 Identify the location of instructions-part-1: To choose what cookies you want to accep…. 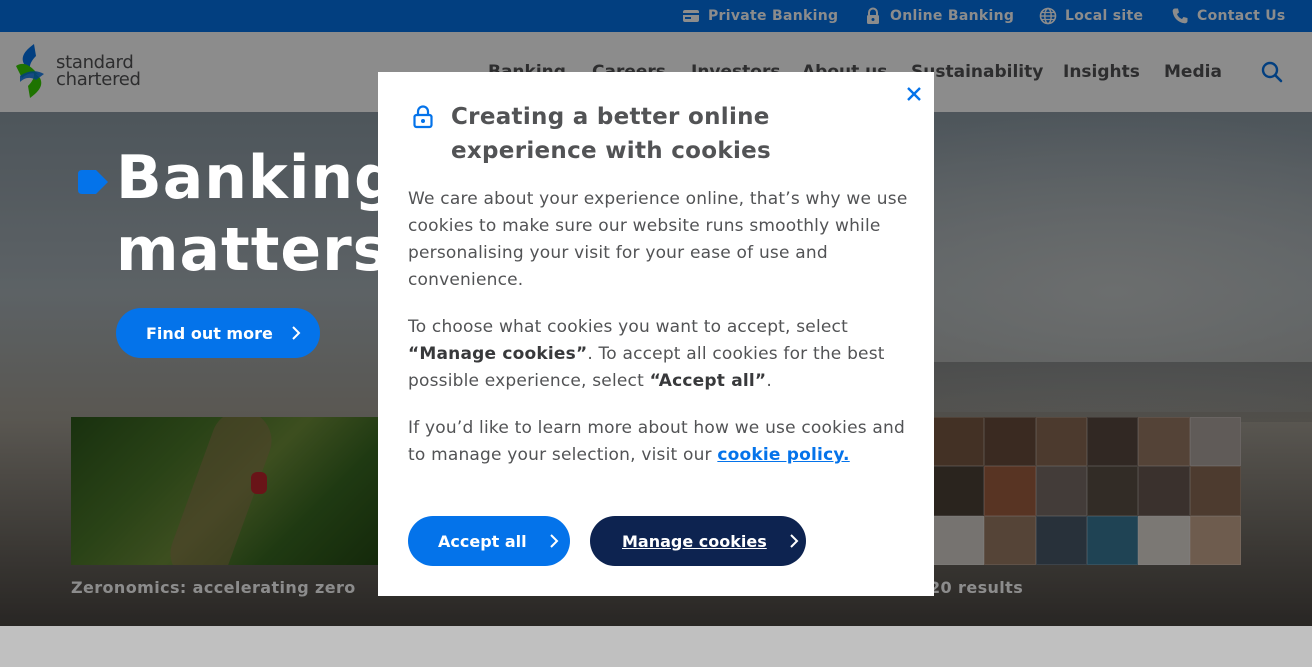
(628, 327).